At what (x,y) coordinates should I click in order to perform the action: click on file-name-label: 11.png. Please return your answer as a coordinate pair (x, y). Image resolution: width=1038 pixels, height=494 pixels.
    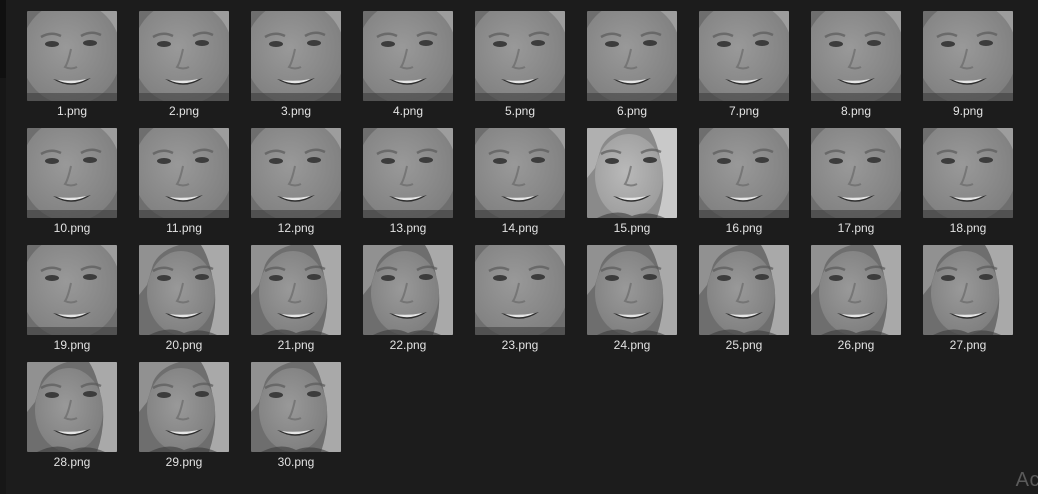
    Looking at the image, I should click on (184, 228).